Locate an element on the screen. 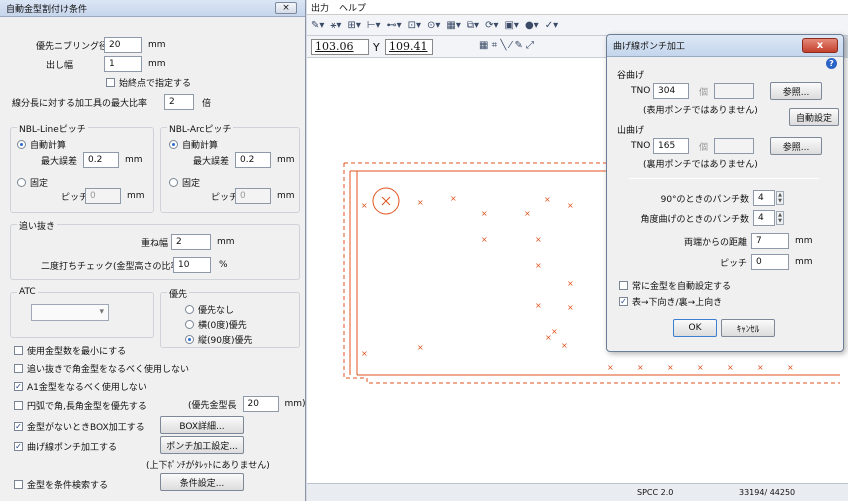  priority-vertical-radio is located at coordinates (189, 339).